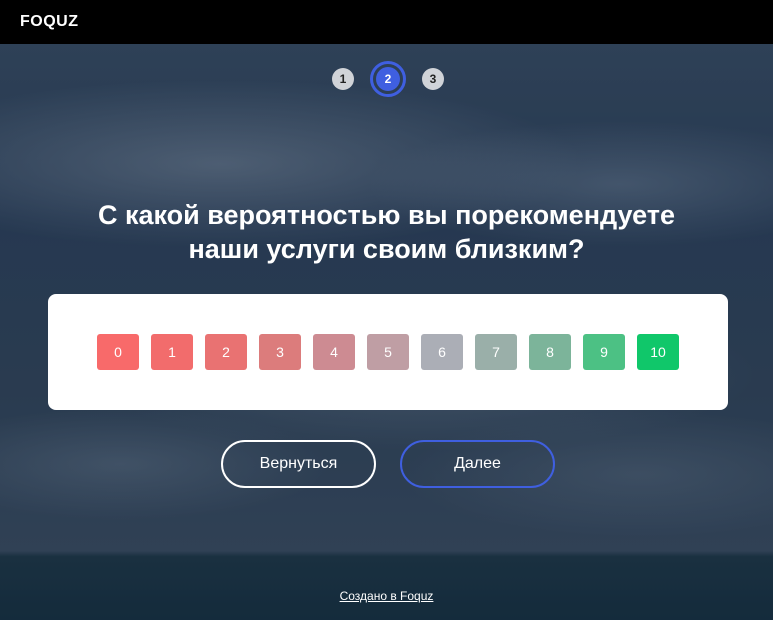  Describe the element at coordinates (658, 352) in the screenshot. I see `score-button-10: 10` at that location.